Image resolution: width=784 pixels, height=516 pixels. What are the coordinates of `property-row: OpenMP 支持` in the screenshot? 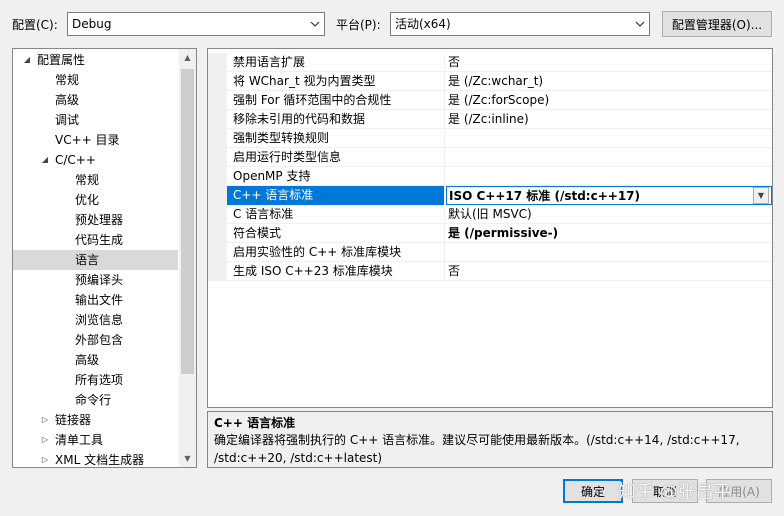 It's located at (490, 176).